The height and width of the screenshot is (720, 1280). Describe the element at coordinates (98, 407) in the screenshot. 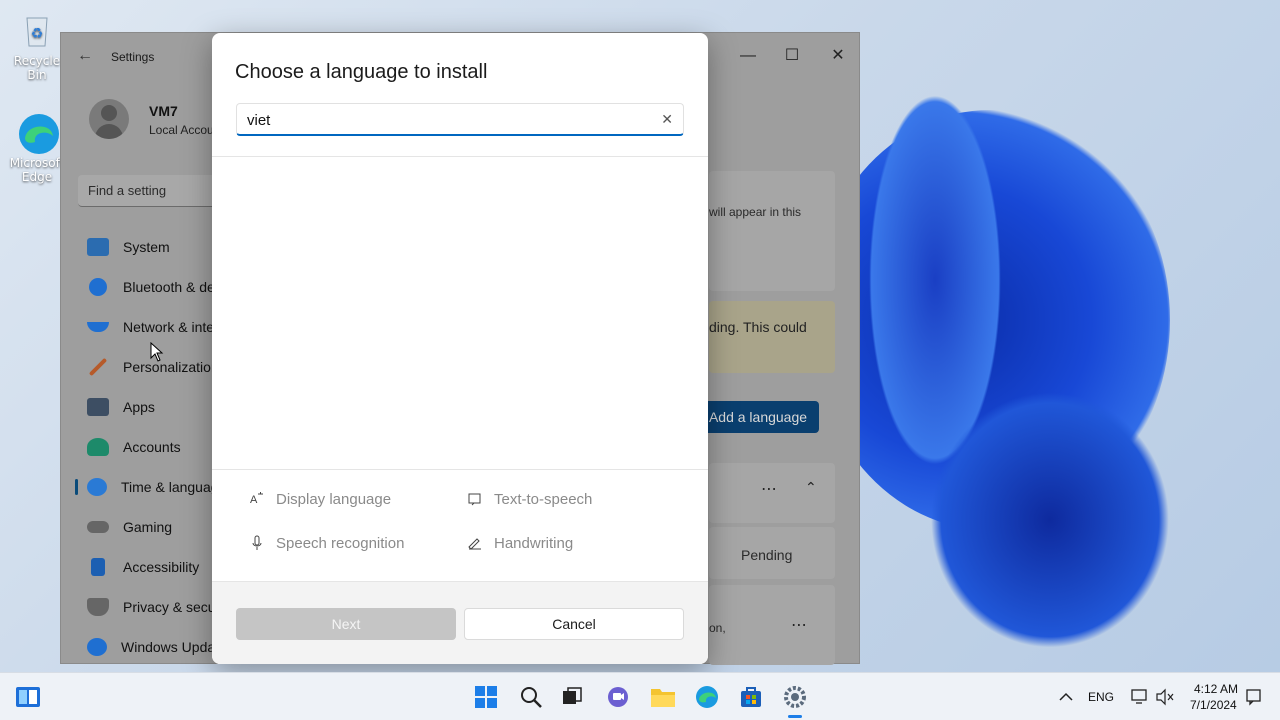

I see `apps-icon` at that location.